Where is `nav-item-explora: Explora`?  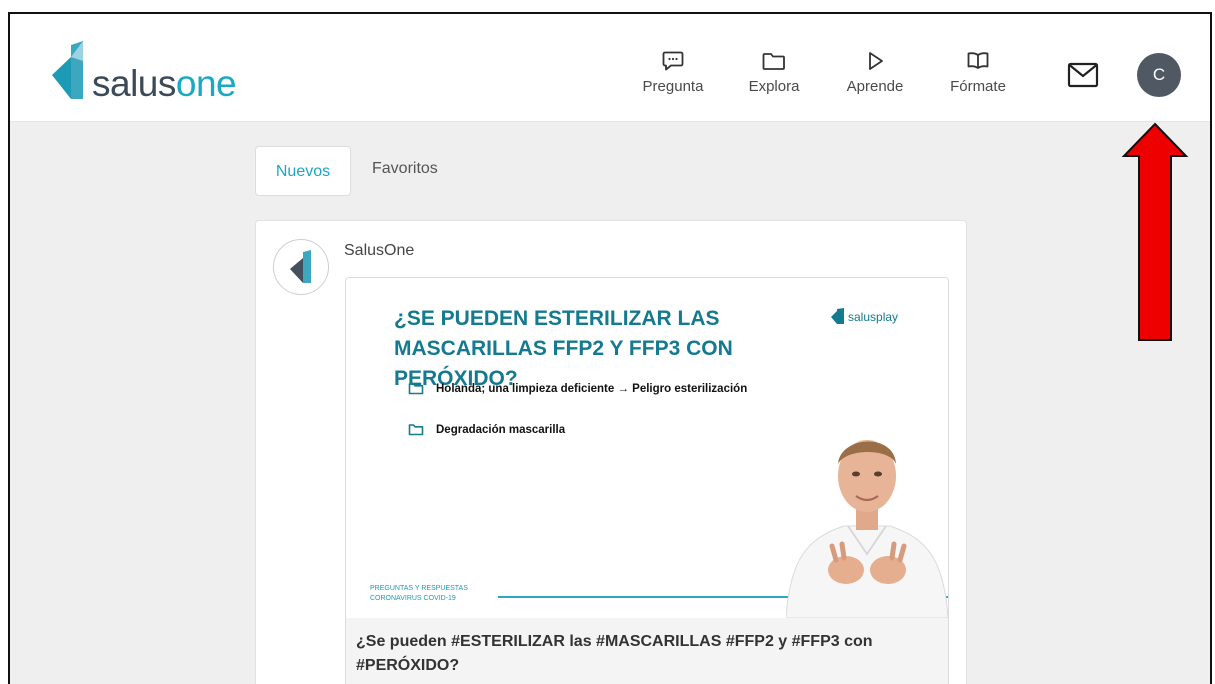 nav-item-explora: Explora is located at coordinates (774, 72).